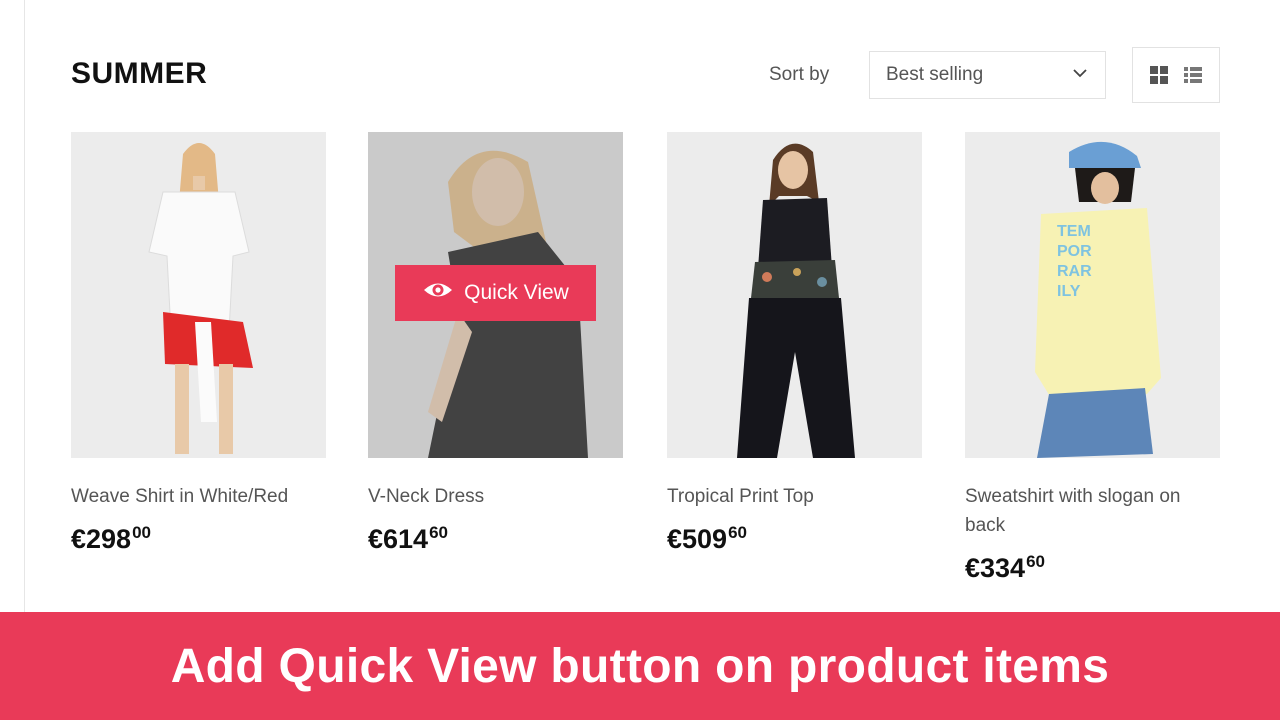 Image resolution: width=1280 pixels, height=720 pixels. I want to click on product-name: Tropical Print Top, so click(794, 496).